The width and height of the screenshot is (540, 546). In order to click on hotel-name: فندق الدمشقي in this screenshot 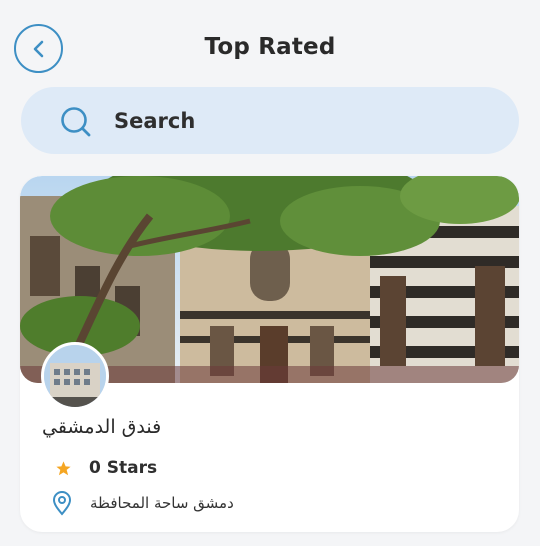, I will do `click(102, 427)`.